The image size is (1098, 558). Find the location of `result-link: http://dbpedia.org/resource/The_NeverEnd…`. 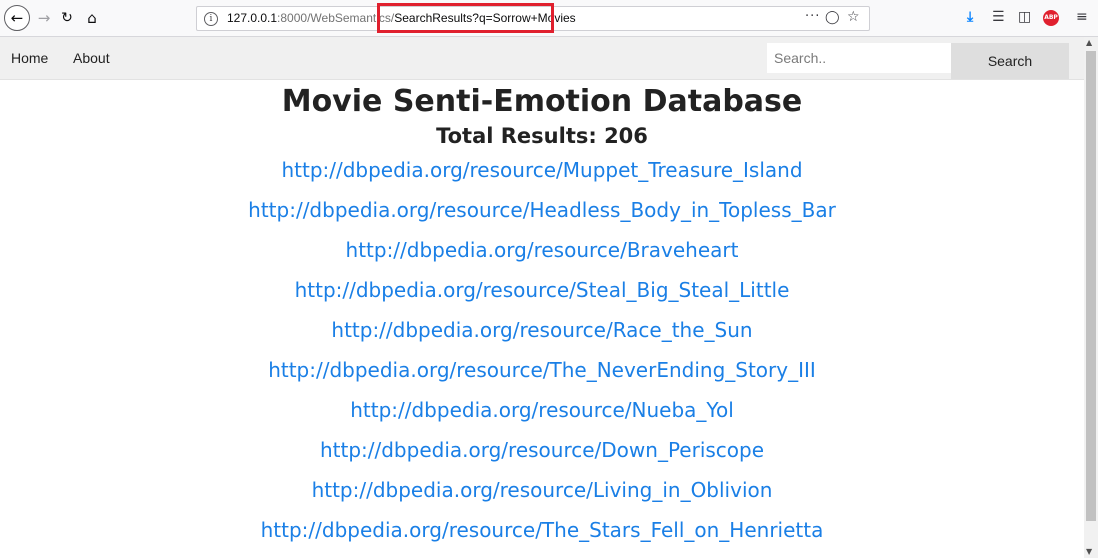

result-link: http://dbpedia.org/resource/The_NeverEnd… is located at coordinates (542, 370).